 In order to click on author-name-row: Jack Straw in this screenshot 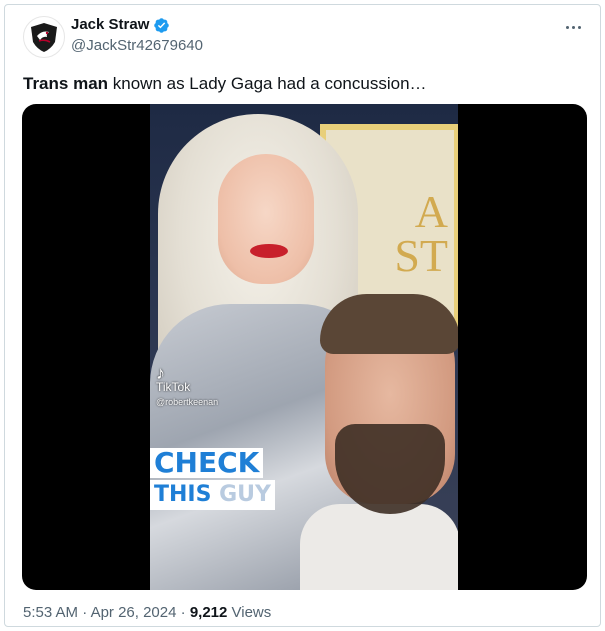, I will do `click(120, 25)`.